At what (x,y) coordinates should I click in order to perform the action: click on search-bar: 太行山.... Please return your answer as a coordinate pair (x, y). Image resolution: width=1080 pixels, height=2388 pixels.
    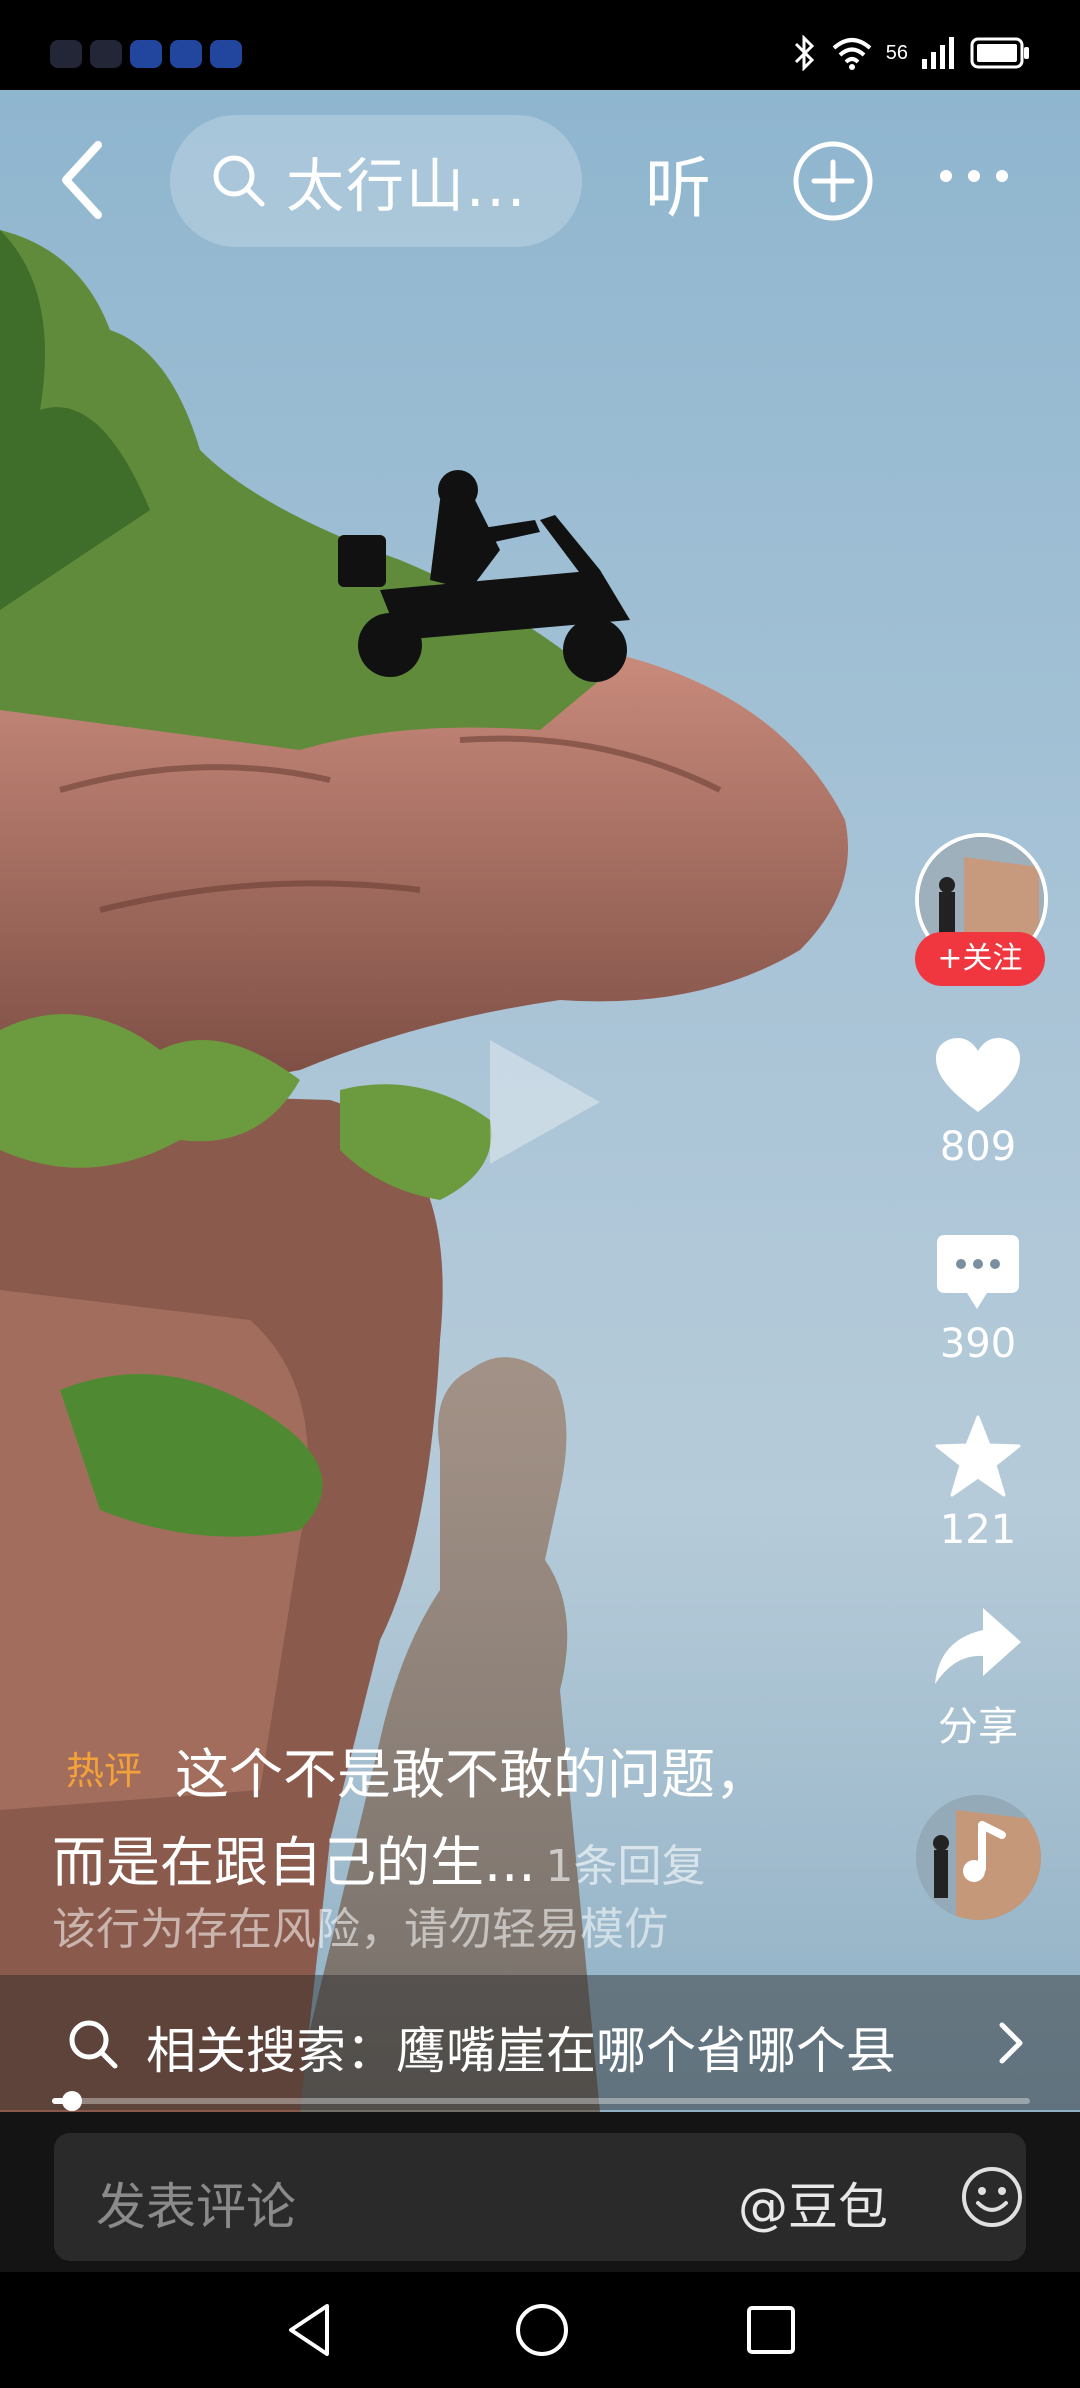
    Looking at the image, I should click on (376, 181).